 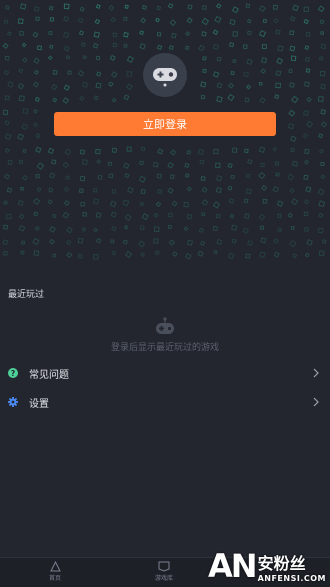 I want to click on gear-icon, so click(x=13, y=402).